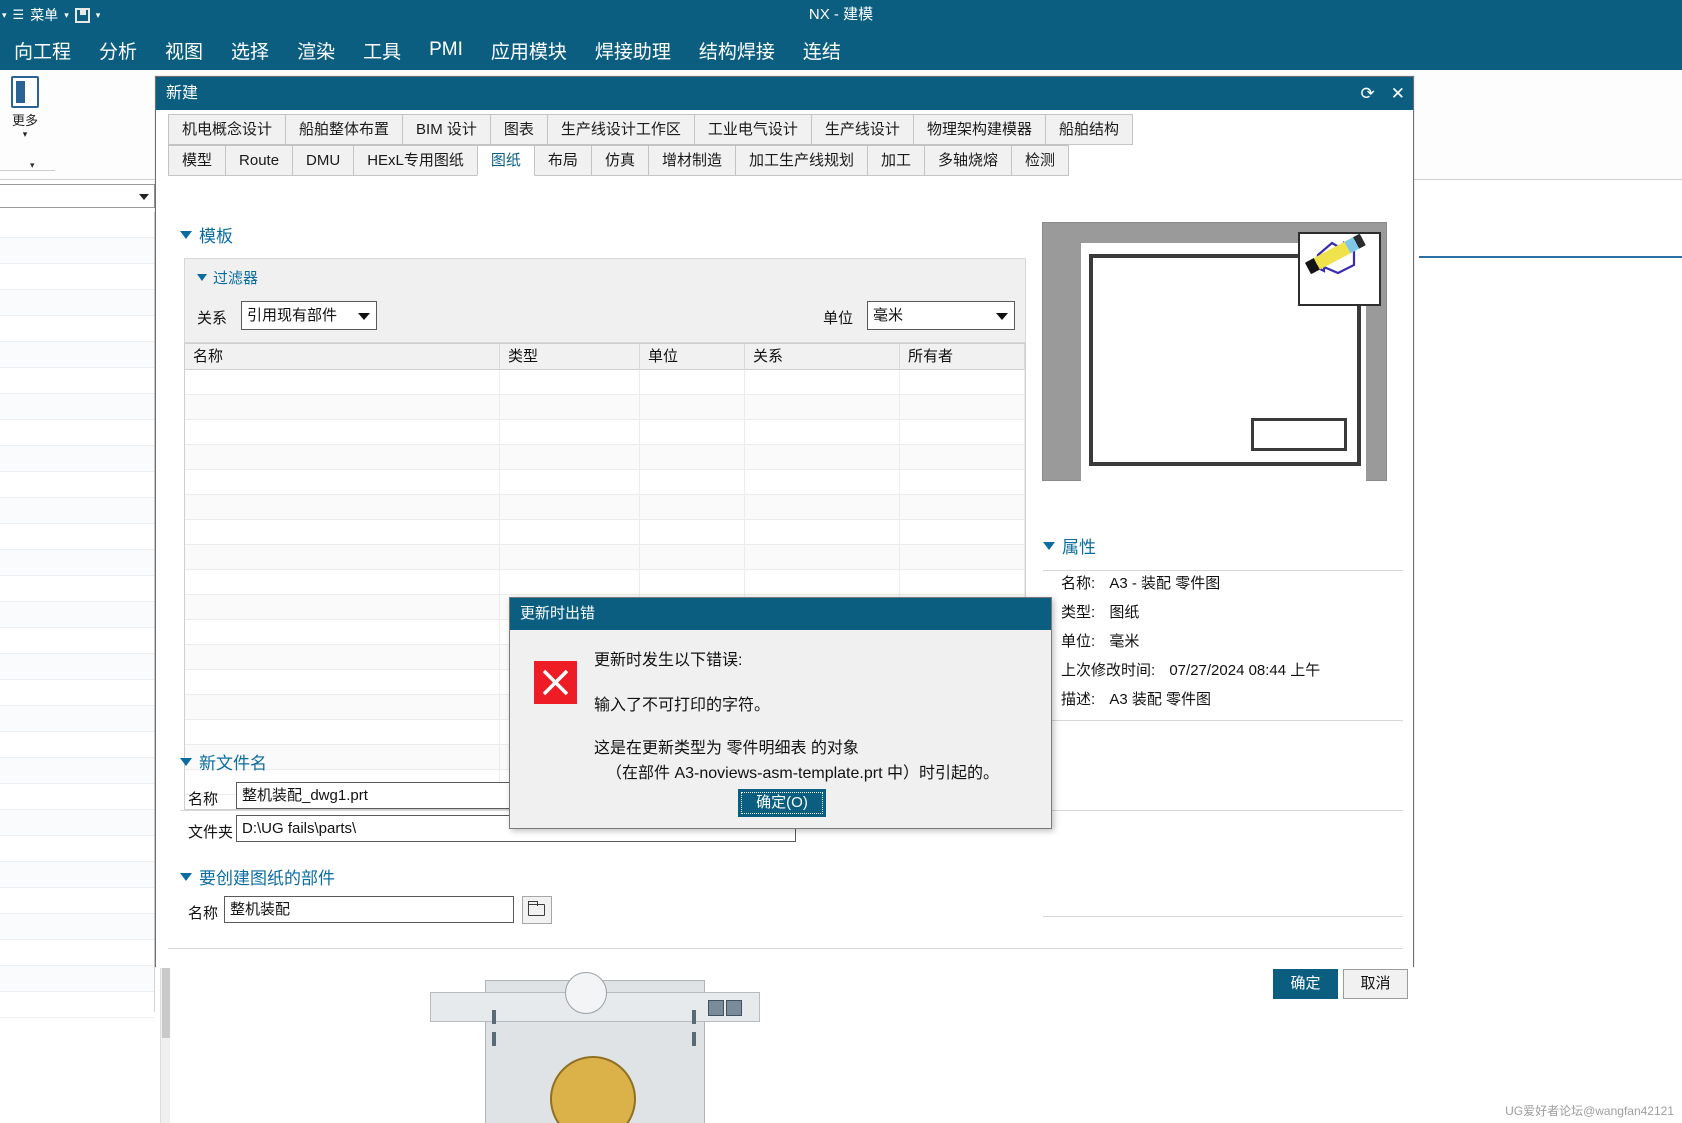 The height and width of the screenshot is (1123, 1682). I want to click on save-caret-icon: ▾, so click(98, 15).